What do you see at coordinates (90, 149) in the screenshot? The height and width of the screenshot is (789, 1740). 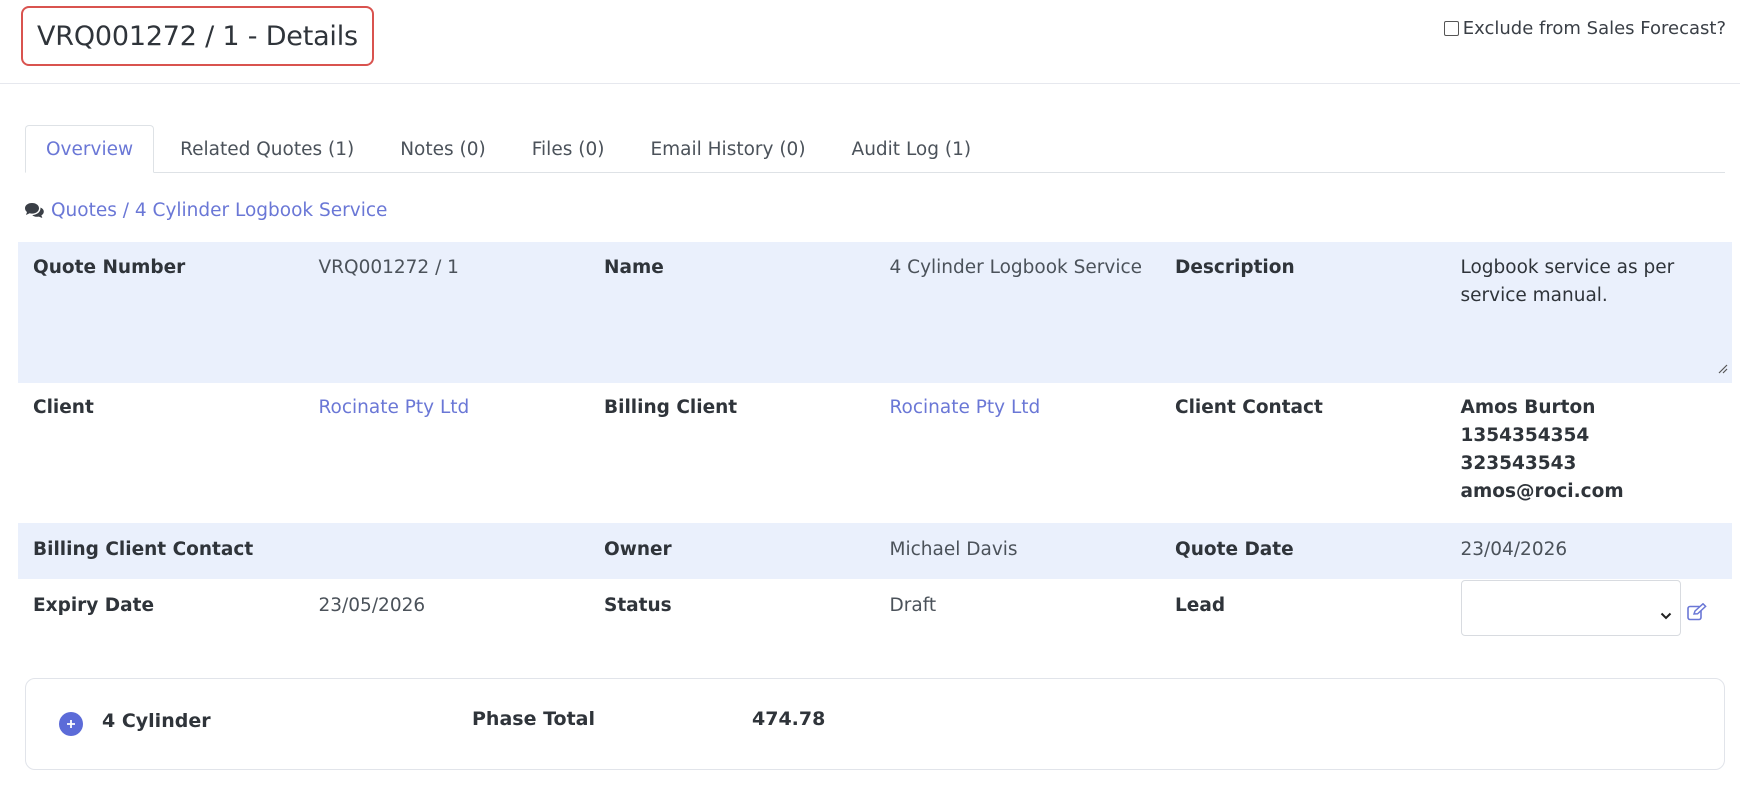 I see `tab-overview: Overview` at bounding box center [90, 149].